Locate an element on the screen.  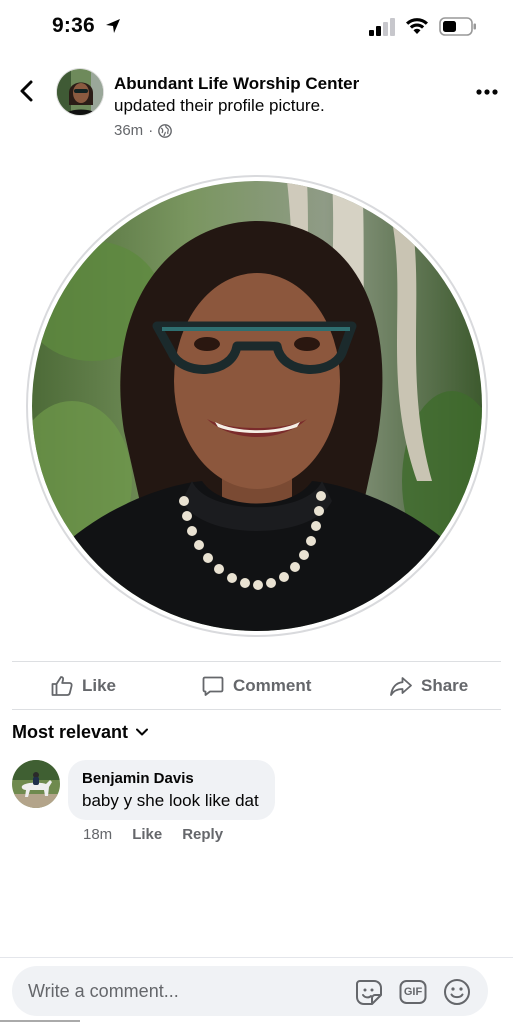
horse-rider-photo is located at coordinates (36, 784).